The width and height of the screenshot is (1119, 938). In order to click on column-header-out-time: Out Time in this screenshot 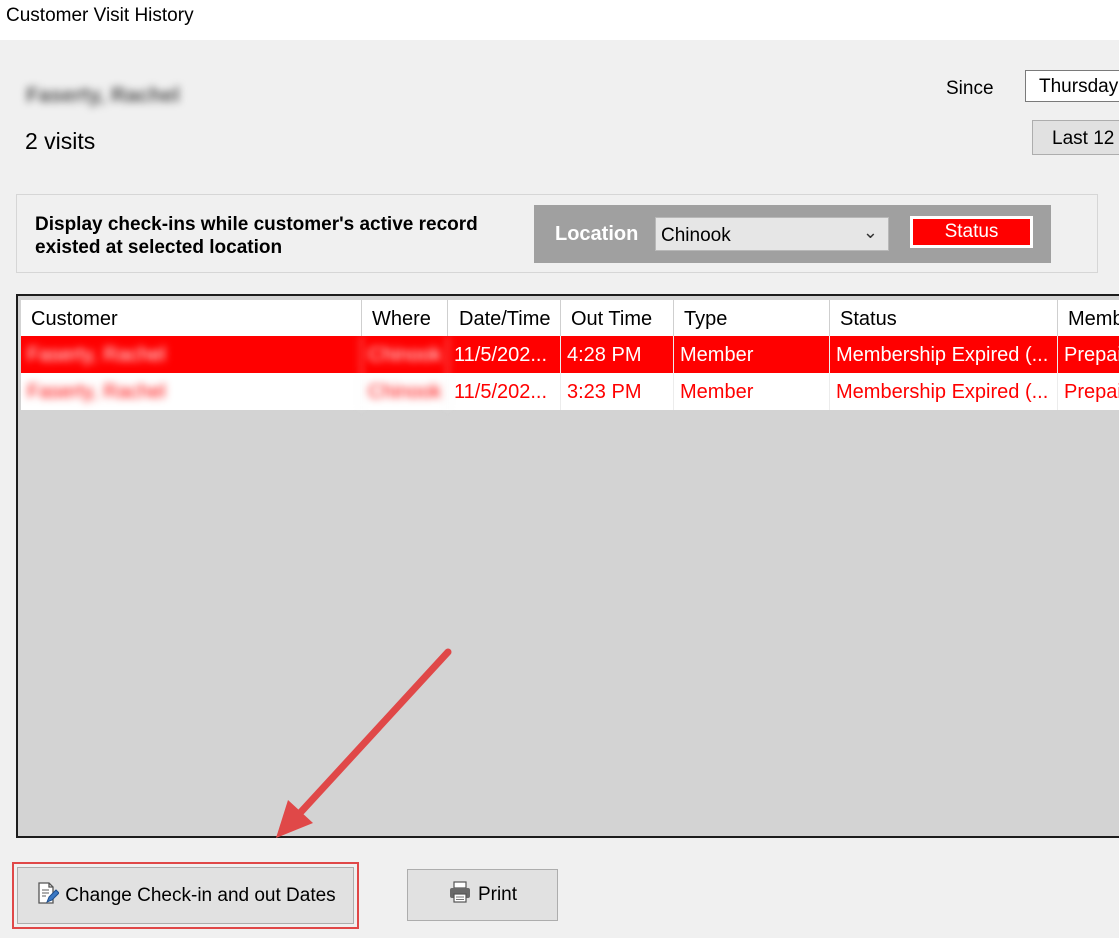, I will do `click(617, 318)`.